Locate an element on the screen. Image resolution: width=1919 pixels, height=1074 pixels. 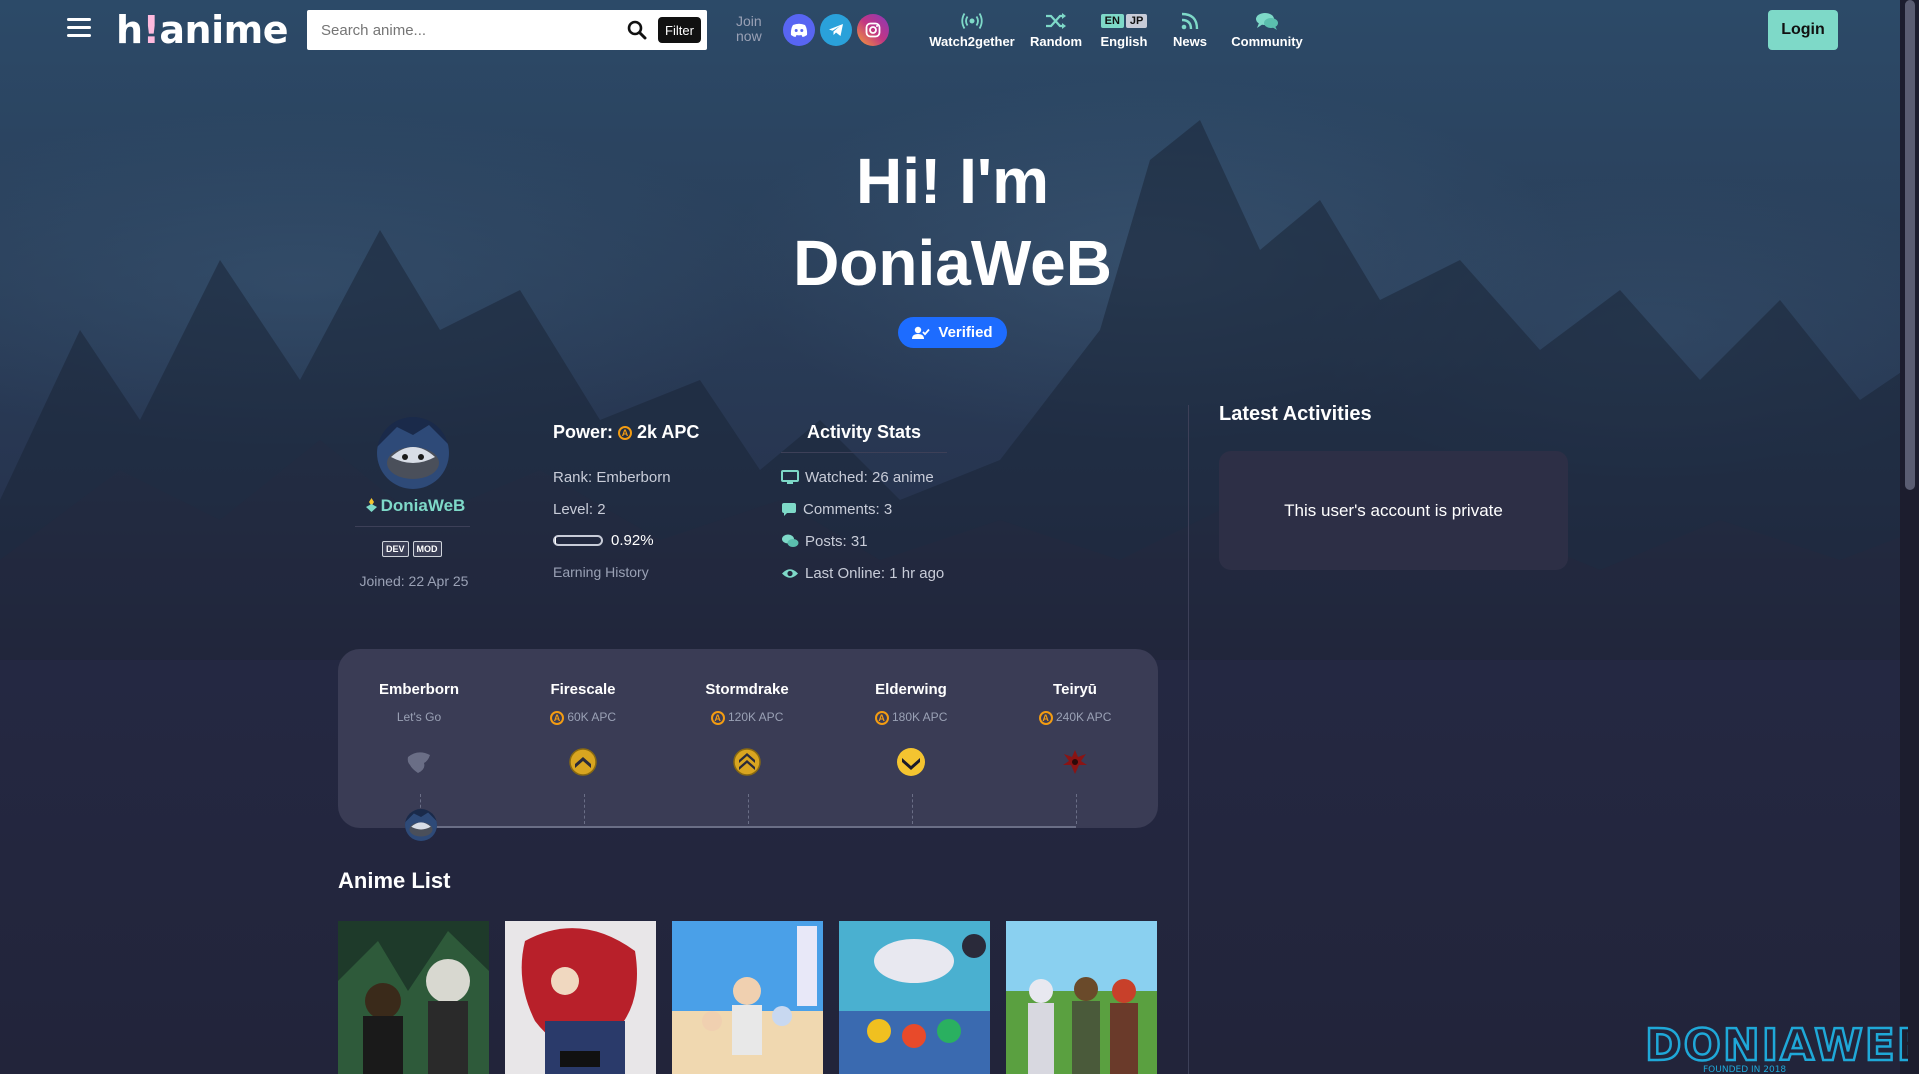
lang-en-toggle: EN is located at coordinates (1112, 21).